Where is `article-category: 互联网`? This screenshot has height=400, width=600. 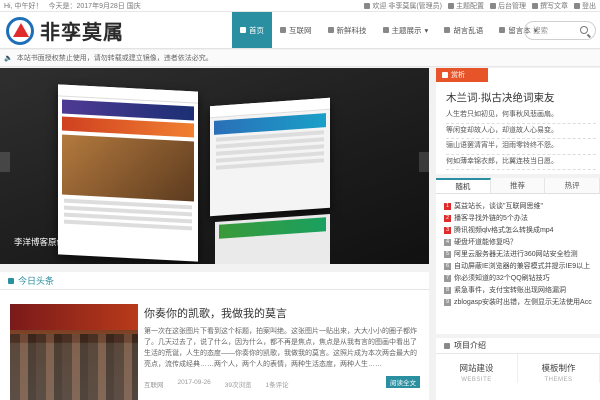
article-category: 互联网 is located at coordinates (154, 384).